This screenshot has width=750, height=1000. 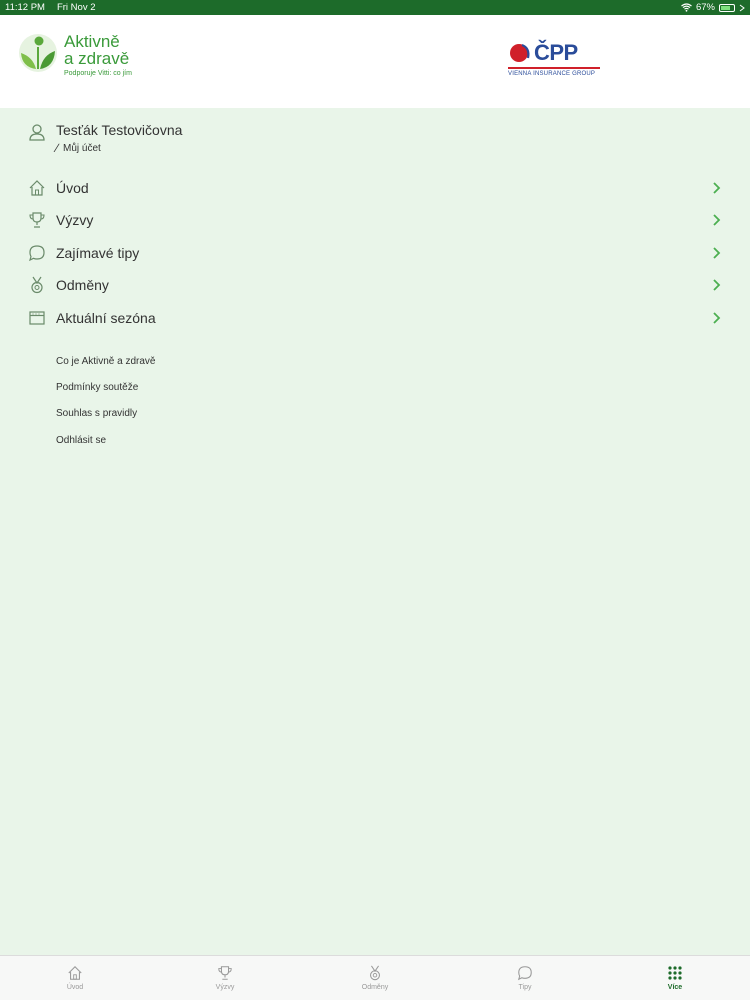 I want to click on menu-item-aktualni-sezona: Aktuální sezóna, so click(x=375, y=318).